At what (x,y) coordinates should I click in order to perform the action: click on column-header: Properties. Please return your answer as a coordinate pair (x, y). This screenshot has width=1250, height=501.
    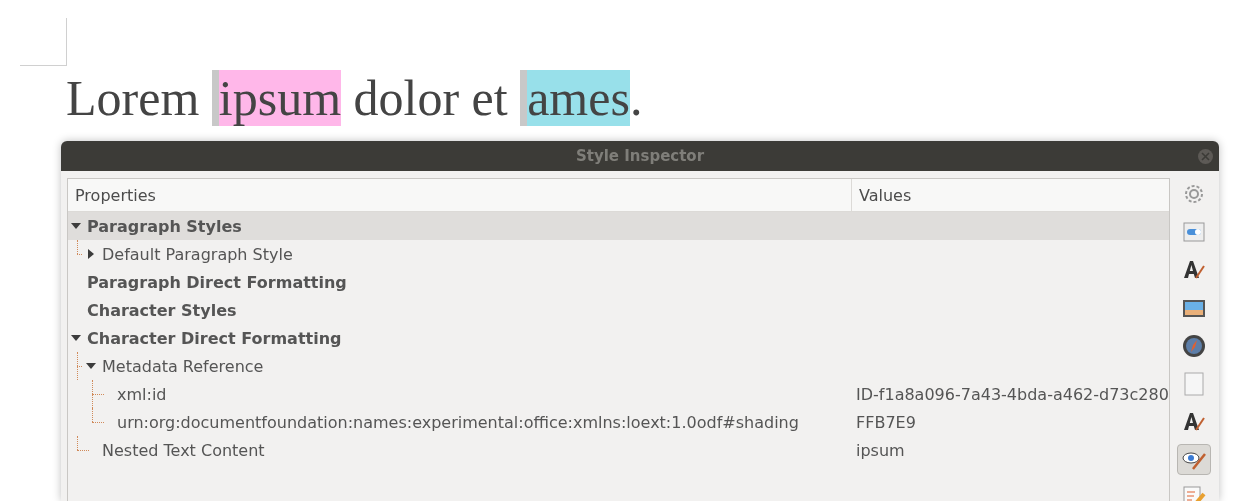
    Looking at the image, I should click on (460, 195).